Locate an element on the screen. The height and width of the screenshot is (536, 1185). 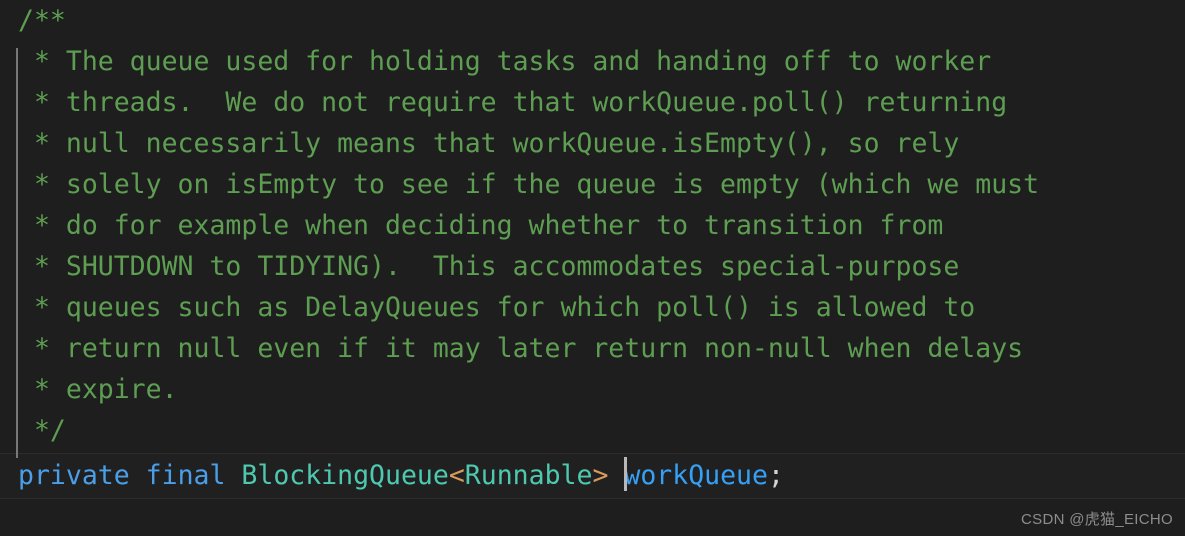
variable-workqueue: workQueue is located at coordinates (696, 475).